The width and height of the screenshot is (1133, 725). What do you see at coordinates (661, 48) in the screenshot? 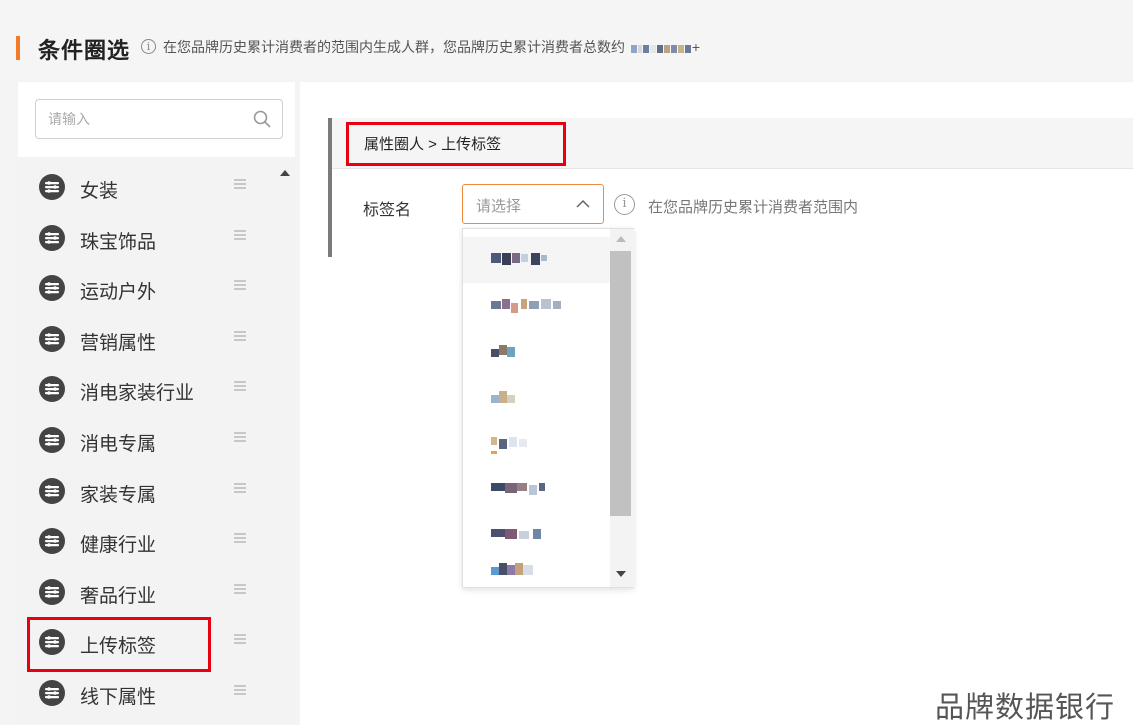
I see `redacted-count` at bounding box center [661, 48].